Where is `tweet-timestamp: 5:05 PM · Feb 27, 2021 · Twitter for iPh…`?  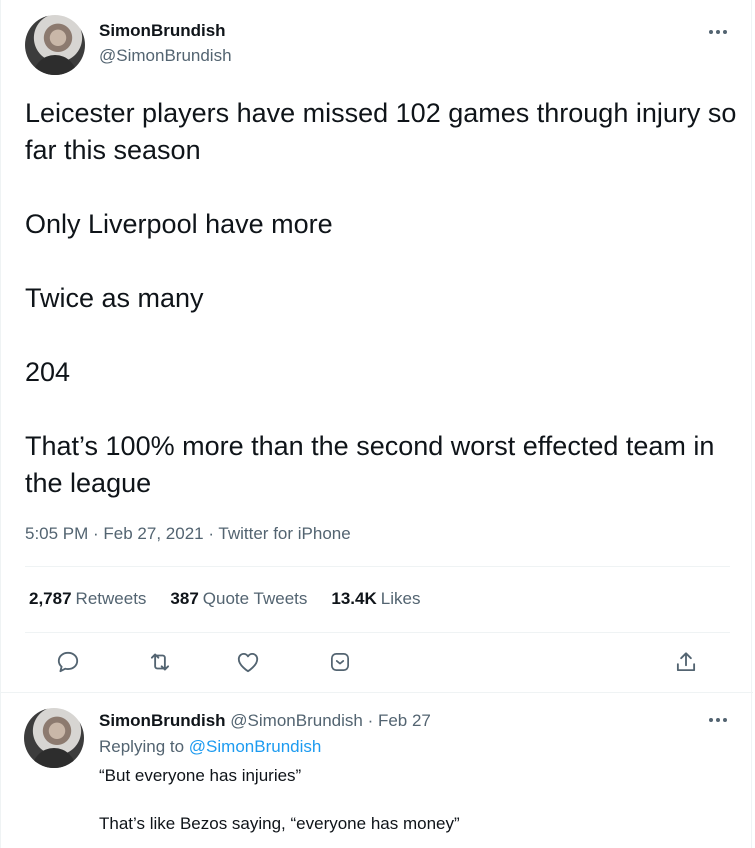
tweet-timestamp: 5:05 PM · Feb 27, 2021 · Twitter for iPh… is located at coordinates (188, 534).